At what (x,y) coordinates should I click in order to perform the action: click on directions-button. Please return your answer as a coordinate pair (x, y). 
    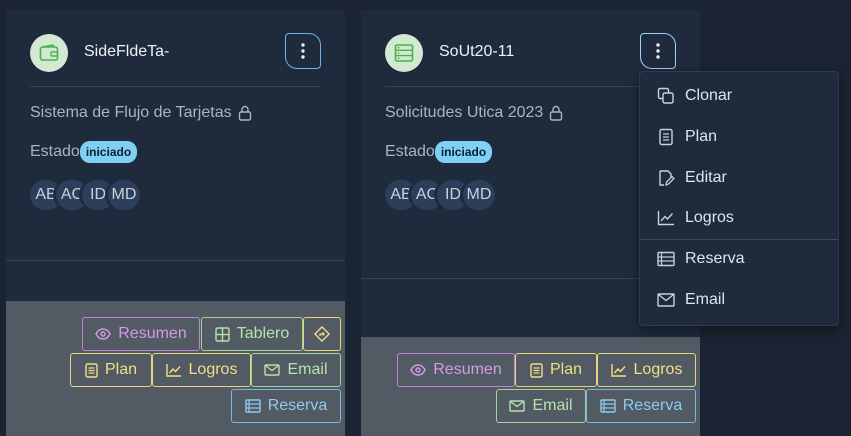
    Looking at the image, I should click on (322, 334).